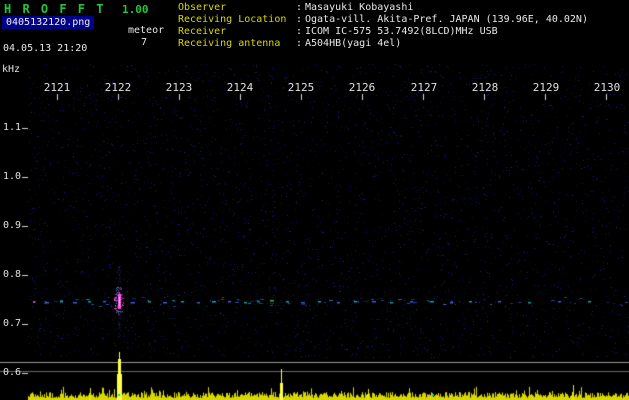 The width and height of the screenshot is (629, 400). I want to click on x-axis-label: 2124, so click(240, 87).